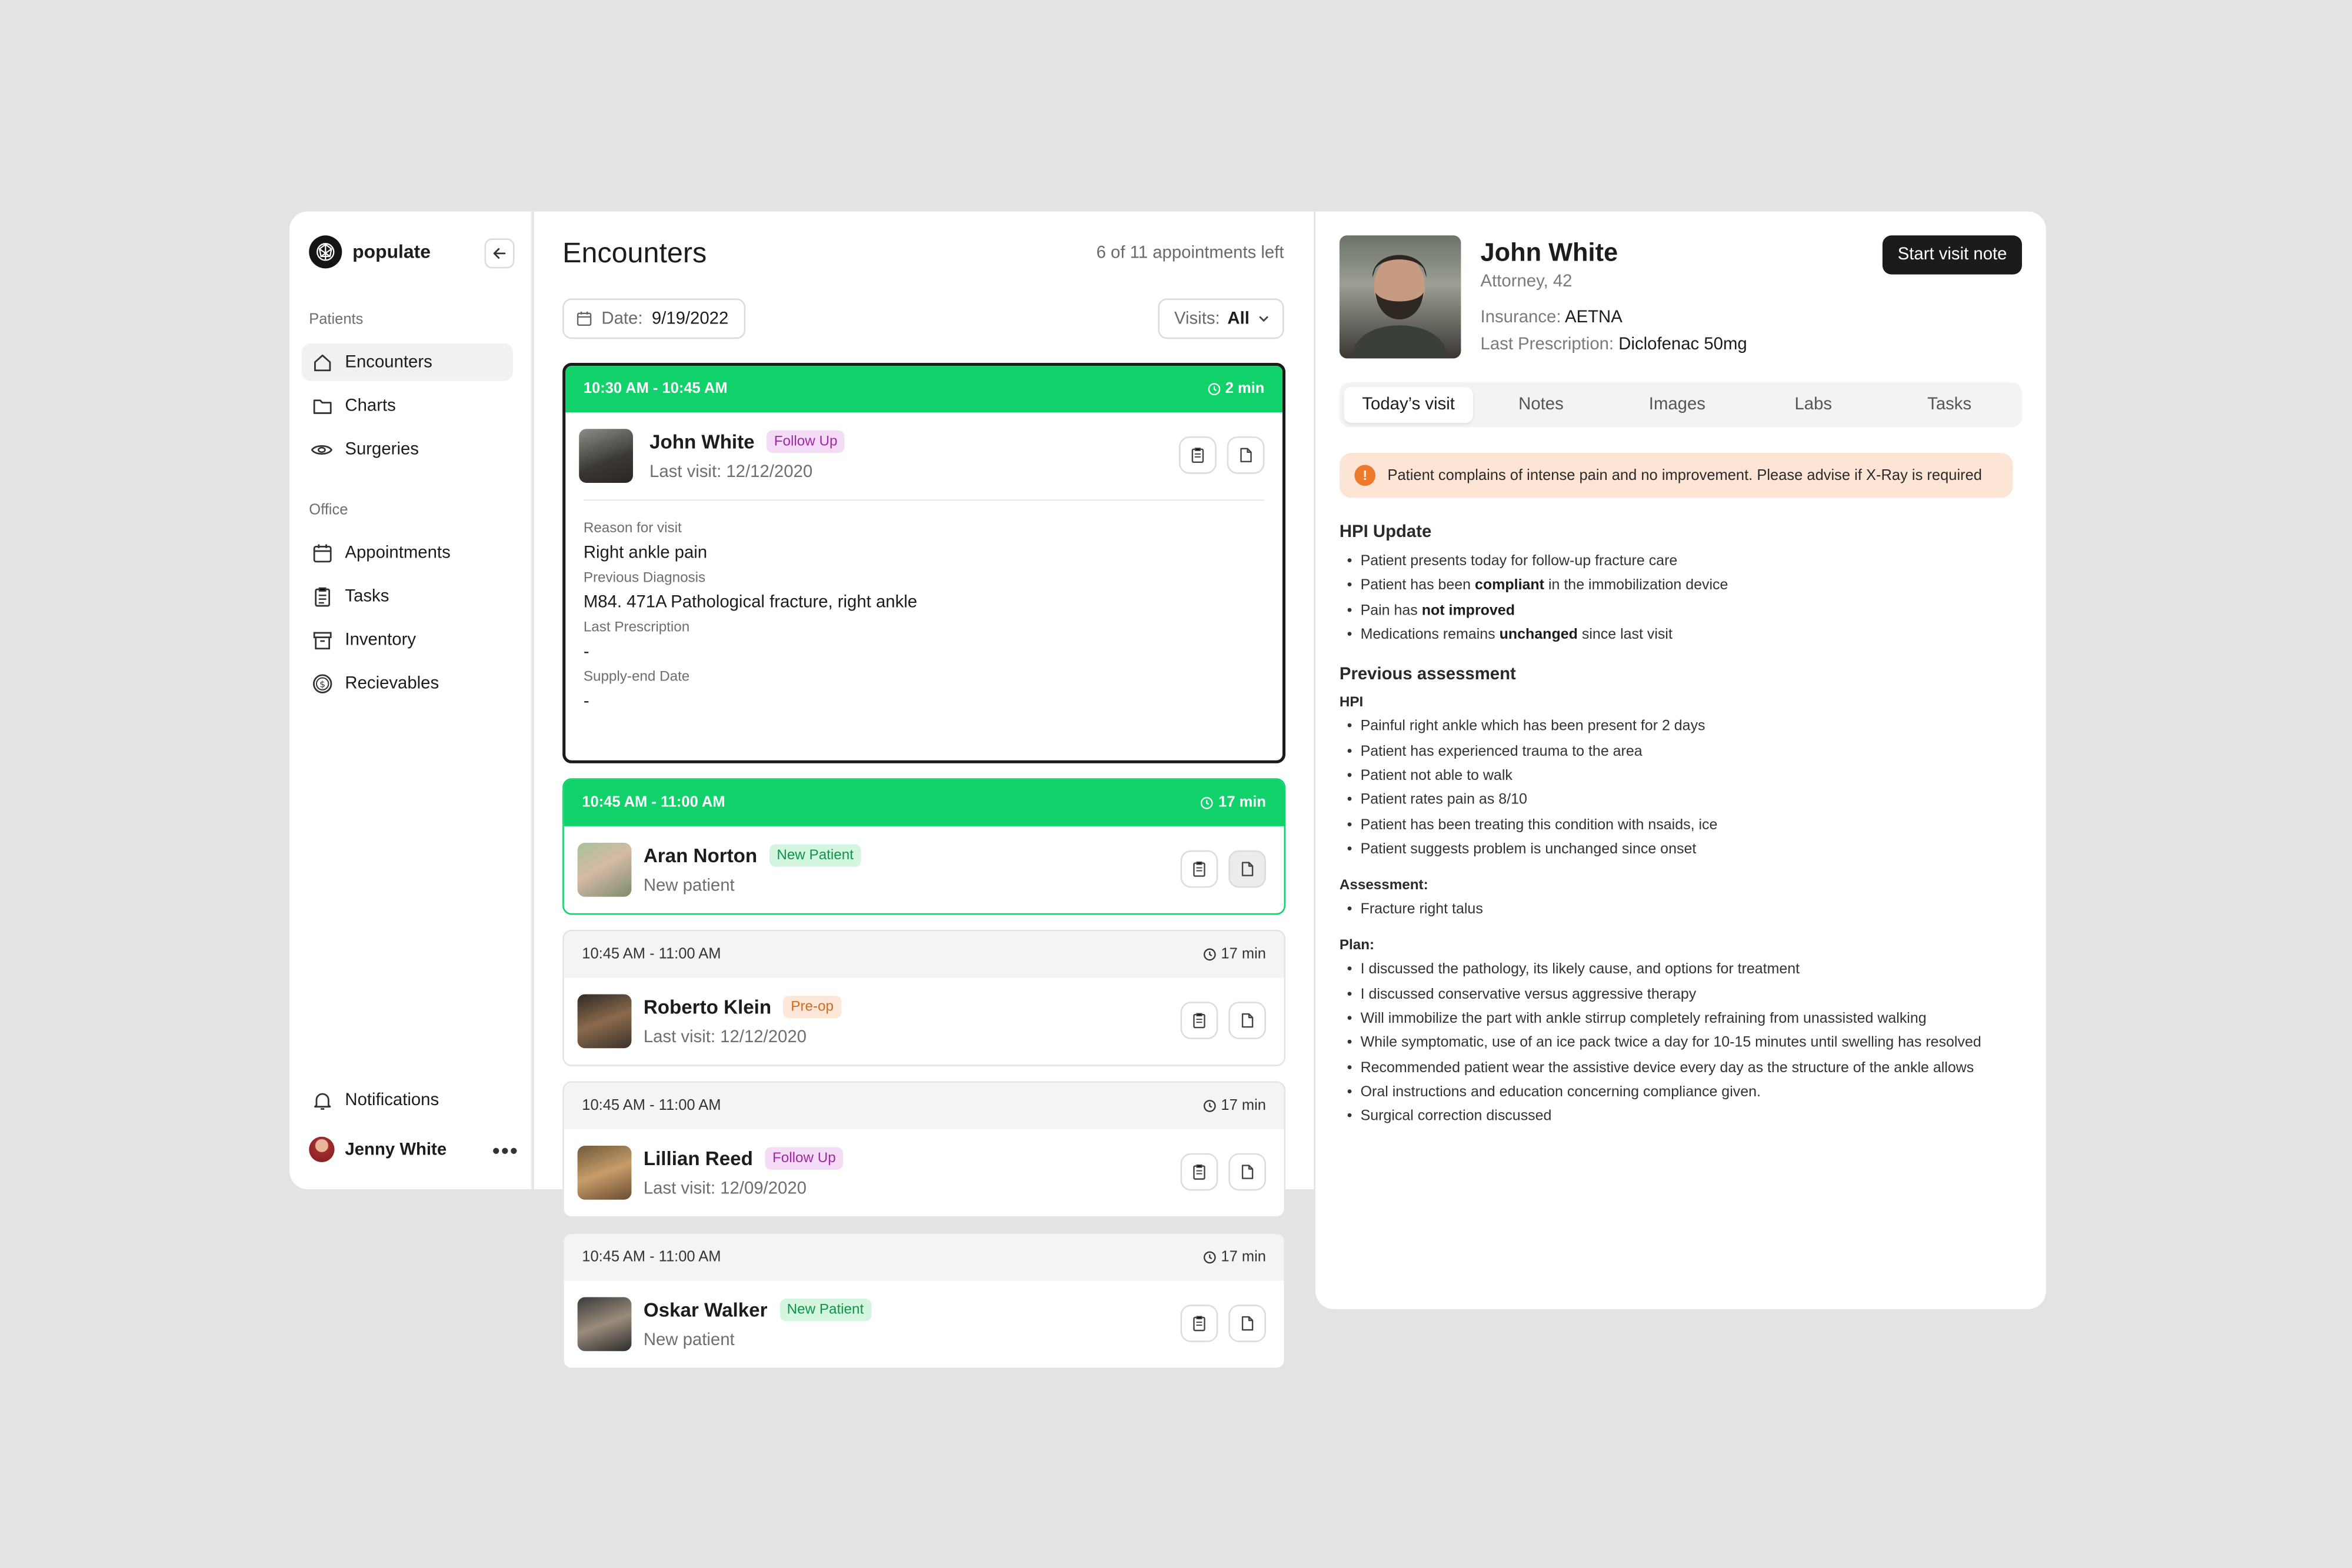  I want to click on folder-icon, so click(322, 406).